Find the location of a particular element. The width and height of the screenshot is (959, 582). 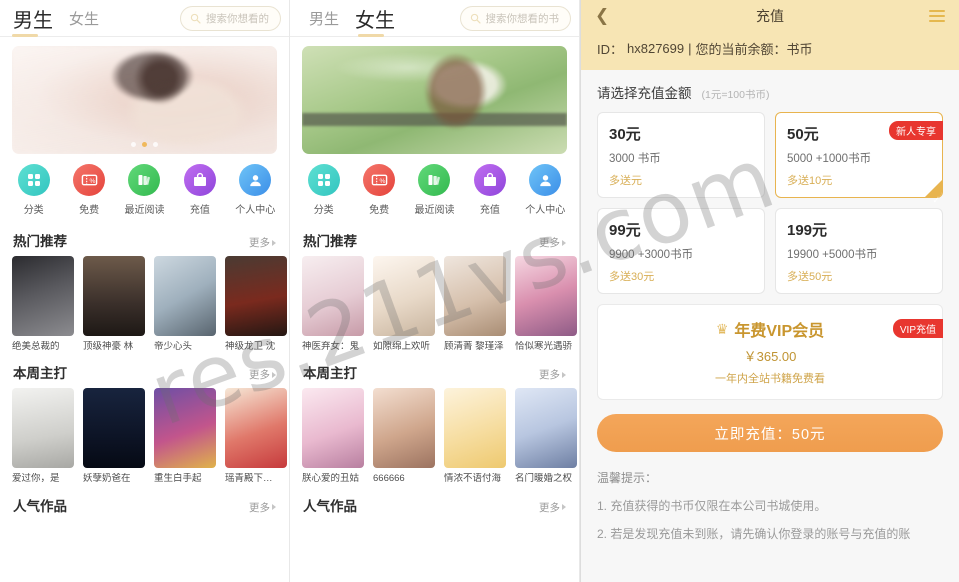

pay-now-button: 立即充值：50元 is located at coordinates (770, 433).